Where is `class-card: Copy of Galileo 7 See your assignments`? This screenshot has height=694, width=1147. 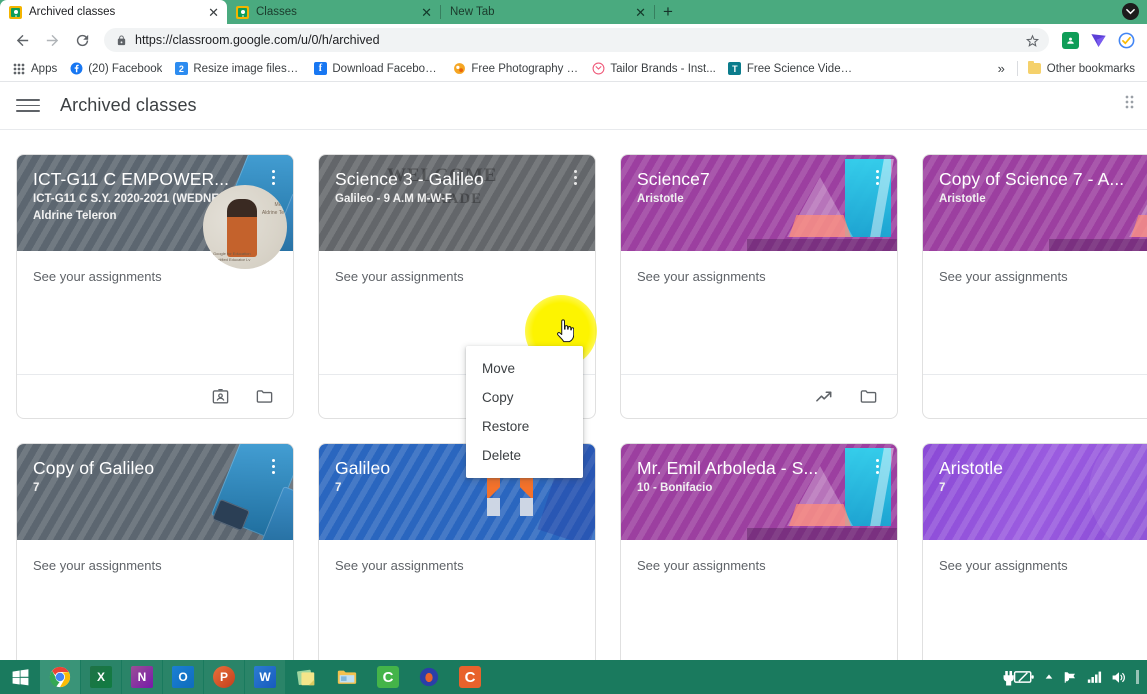
class-card: Copy of Galileo 7 See your assignments is located at coordinates (155, 568).